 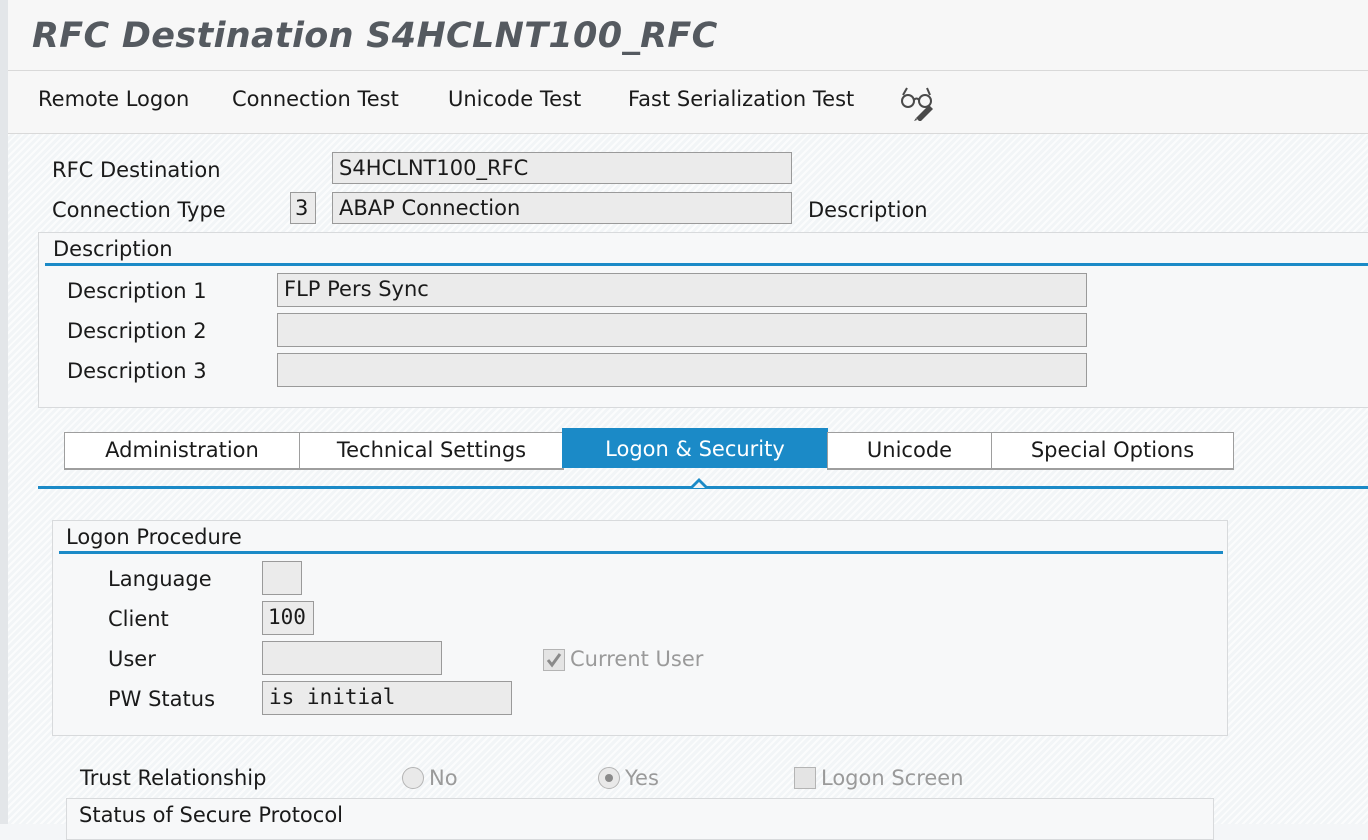 I want to click on description-1-field: FLP Pers Sync, so click(x=682, y=290).